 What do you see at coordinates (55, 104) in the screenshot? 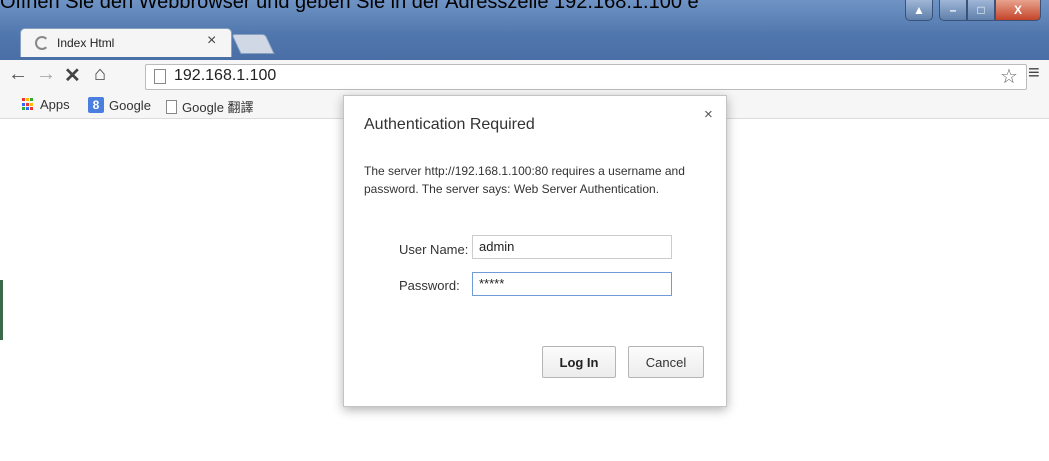
I see `bookmark-apps-label: Apps` at bounding box center [55, 104].